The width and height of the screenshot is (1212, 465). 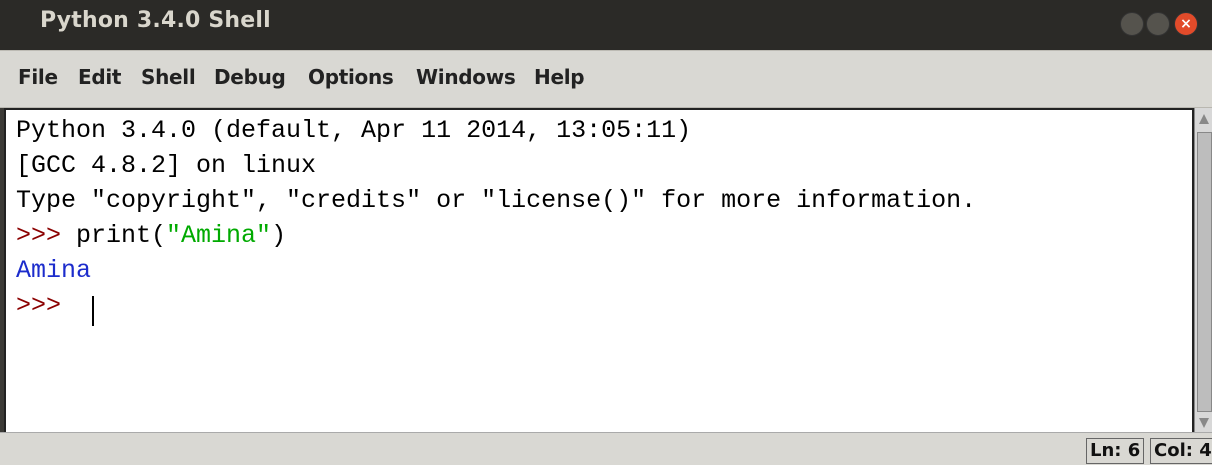 I want to click on line-number-status: Ln: 6, so click(x=1115, y=451).